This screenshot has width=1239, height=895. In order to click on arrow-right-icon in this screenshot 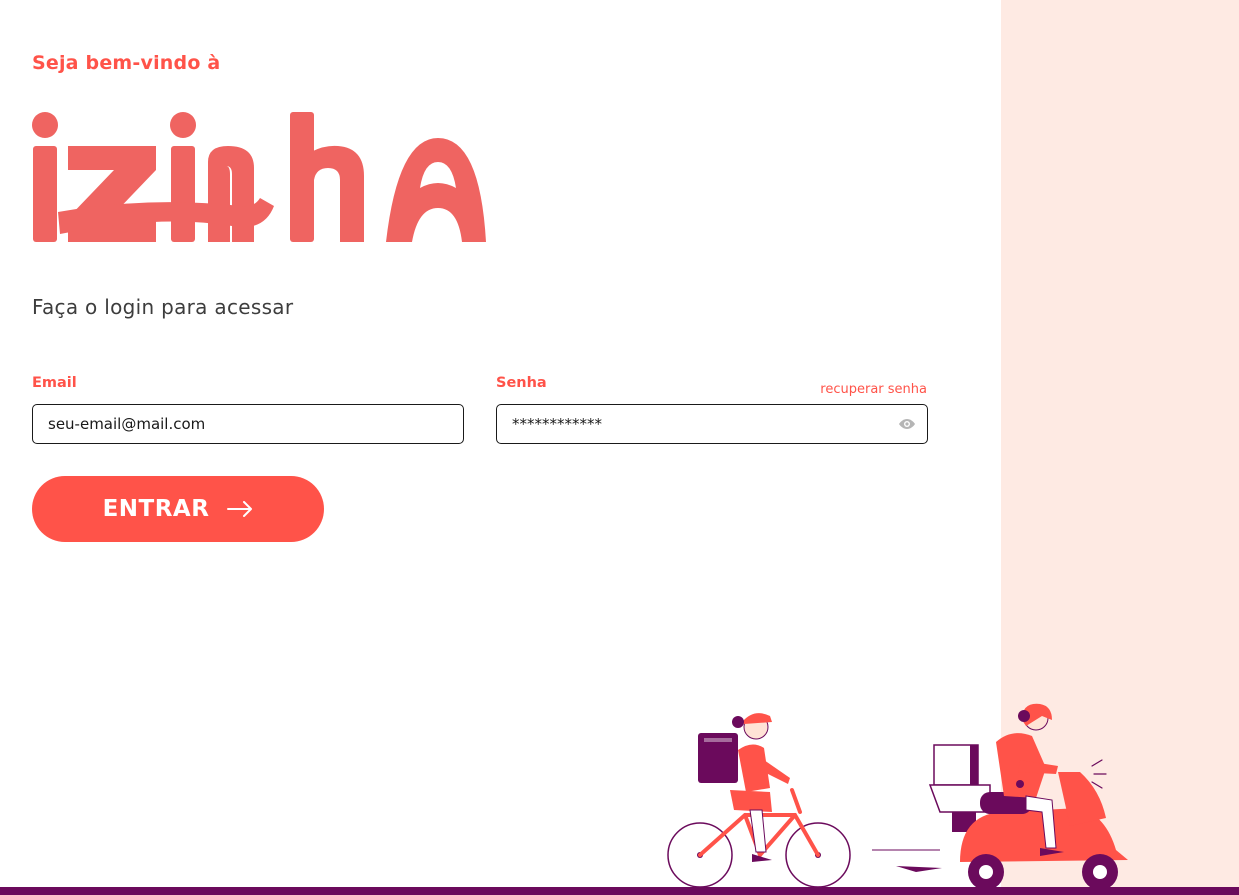, I will do `click(240, 509)`.